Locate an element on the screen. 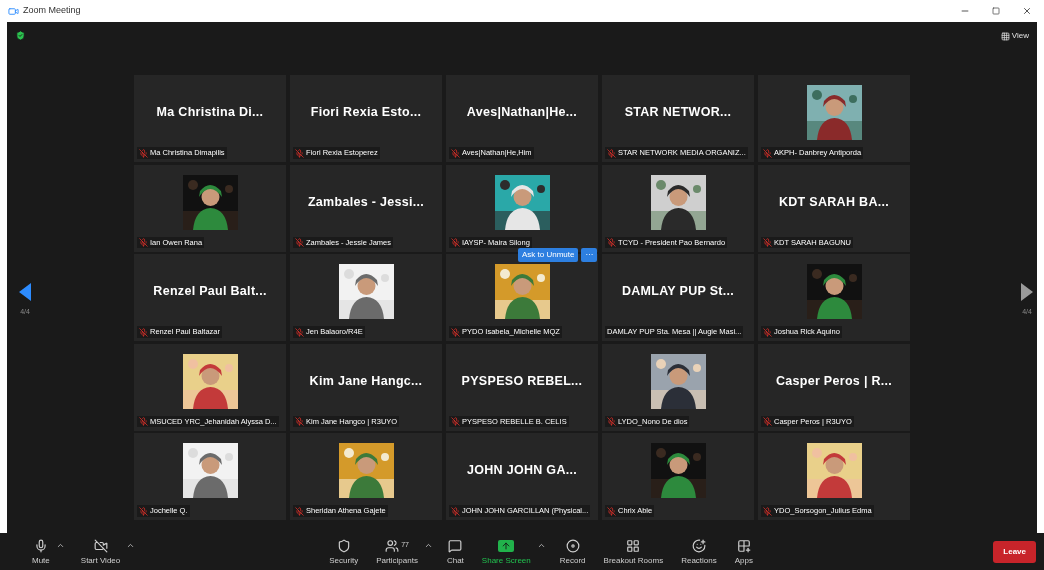  close-icon is located at coordinates (1027, 11).